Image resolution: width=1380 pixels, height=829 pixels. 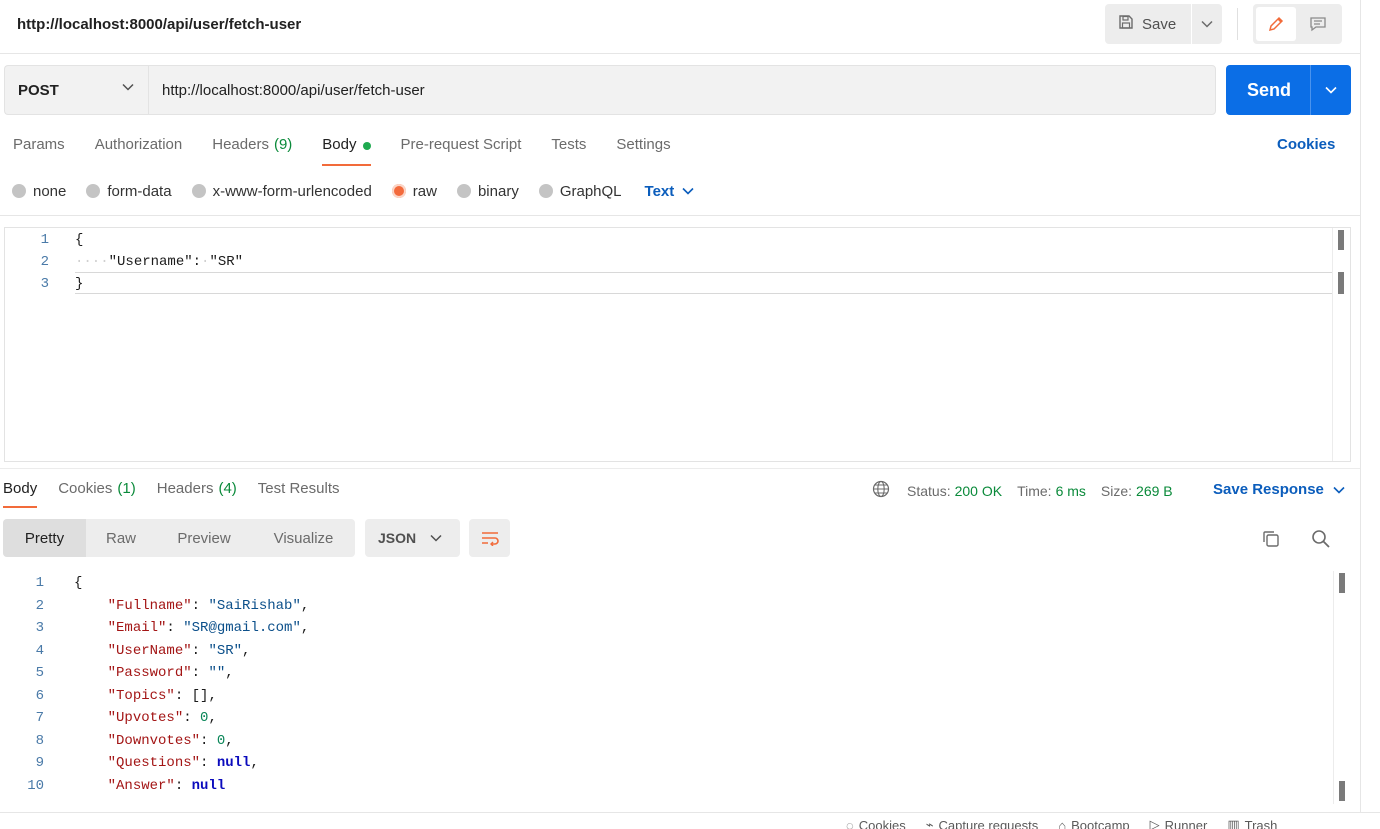 I want to click on radio-binary: binary, so click(x=487, y=191).